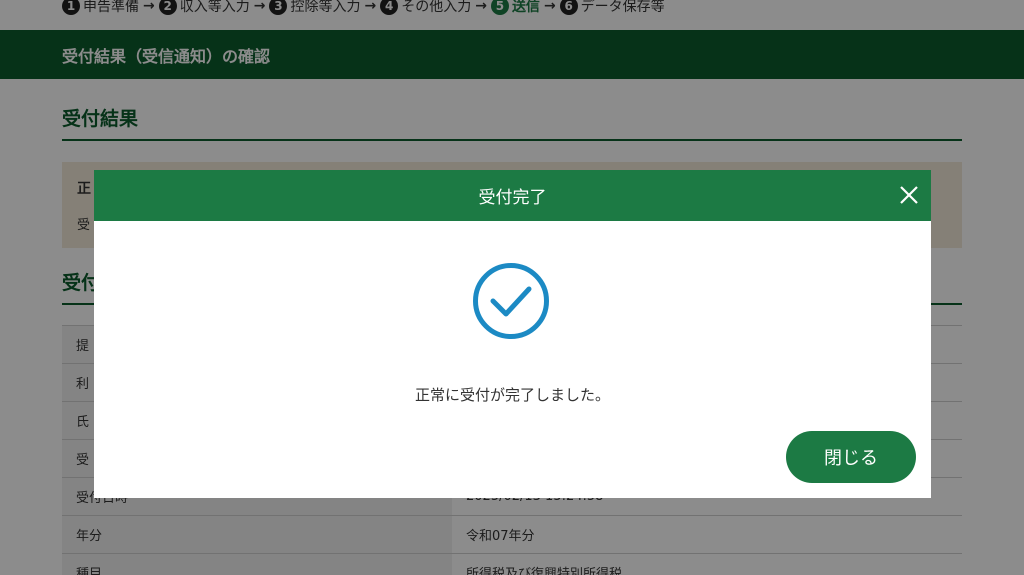 The width and height of the screenshot is (1024, 575). Describe the element at coordinates (851, 457) in the screenshot. I see `close-button: 閉じる` at that location.